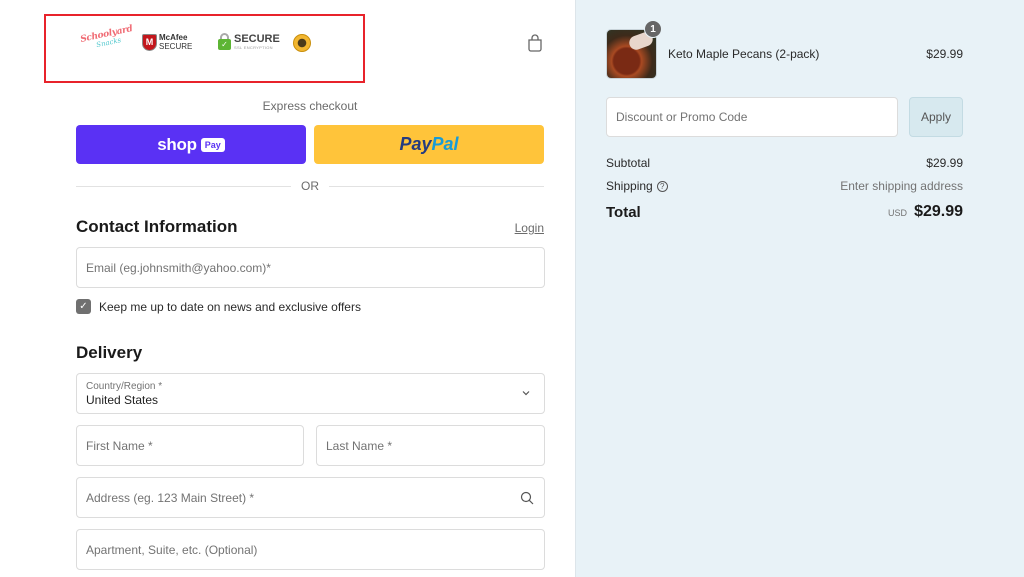 This screenshot has width=1024, height=577. I want to click on shipping-label: Shipping, so click(629, 186).